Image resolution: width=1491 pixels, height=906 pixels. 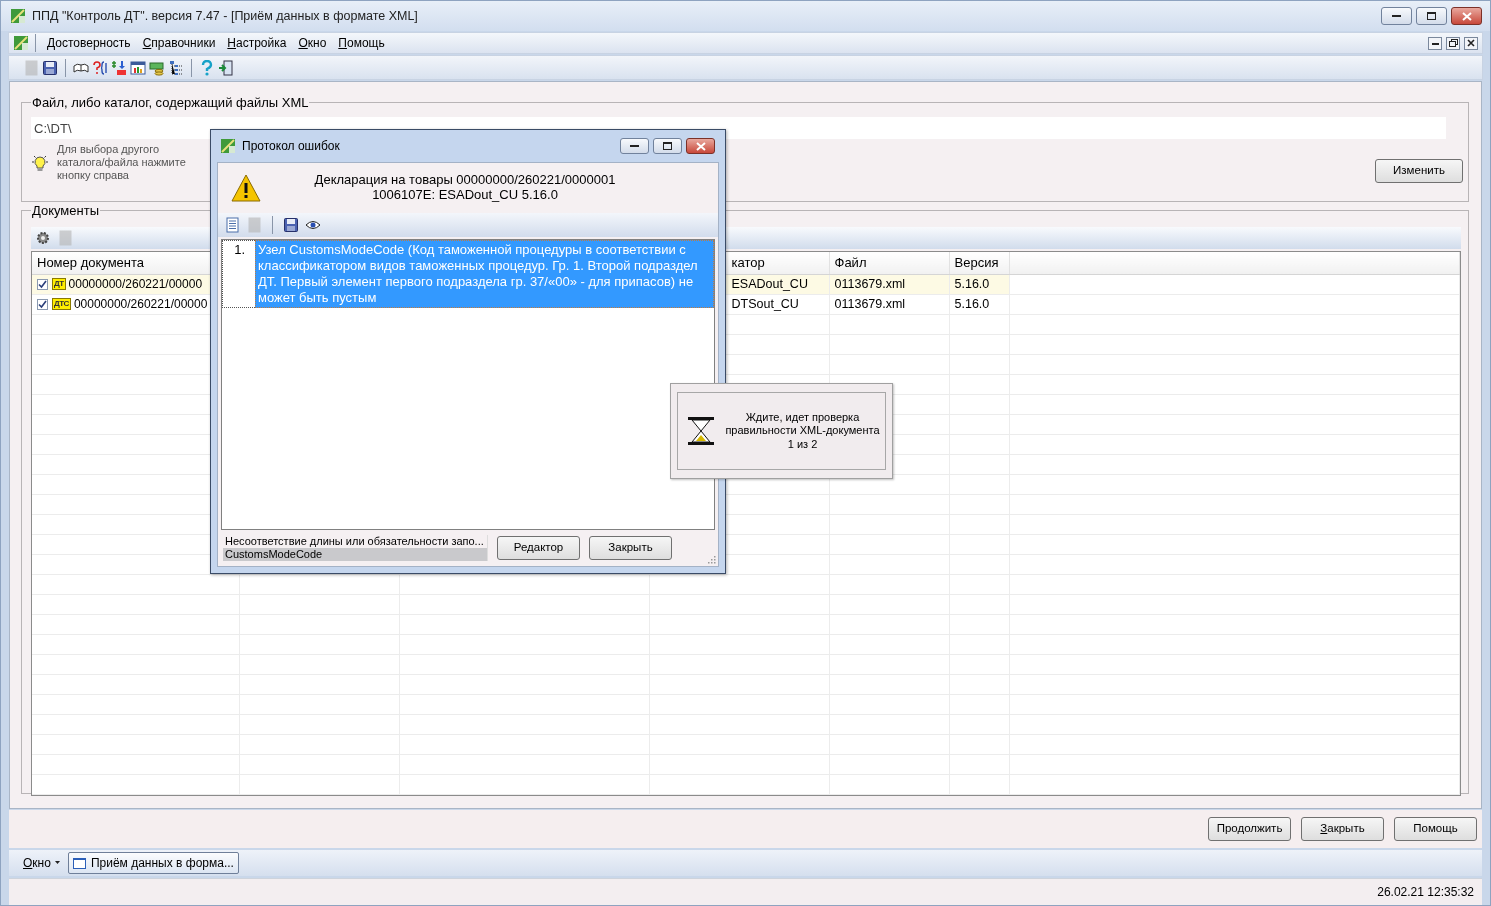 What do you see at coordinates (176, 67) in the screenshot?
I see `tree-list-icon` at bounding box center [176, 67].